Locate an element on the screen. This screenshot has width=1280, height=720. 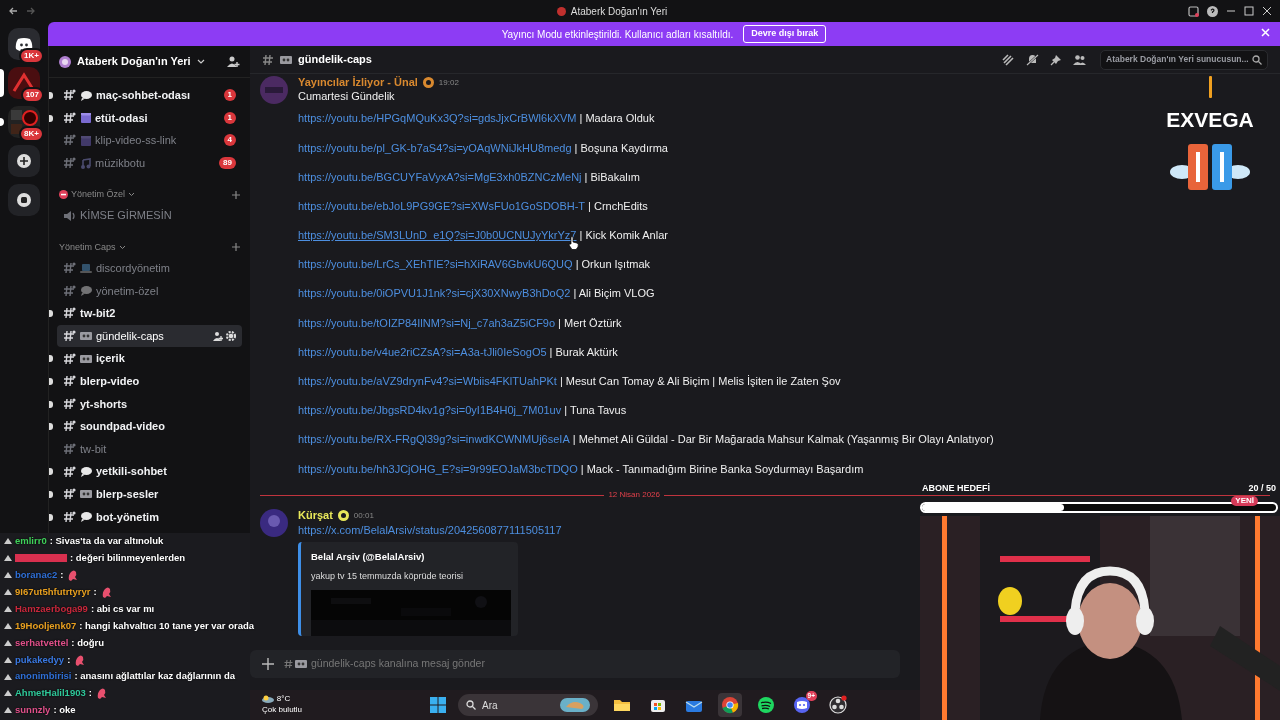
message-input: gündelik-caps kanalına mesaj gönder is located at coordinates (575, 664).